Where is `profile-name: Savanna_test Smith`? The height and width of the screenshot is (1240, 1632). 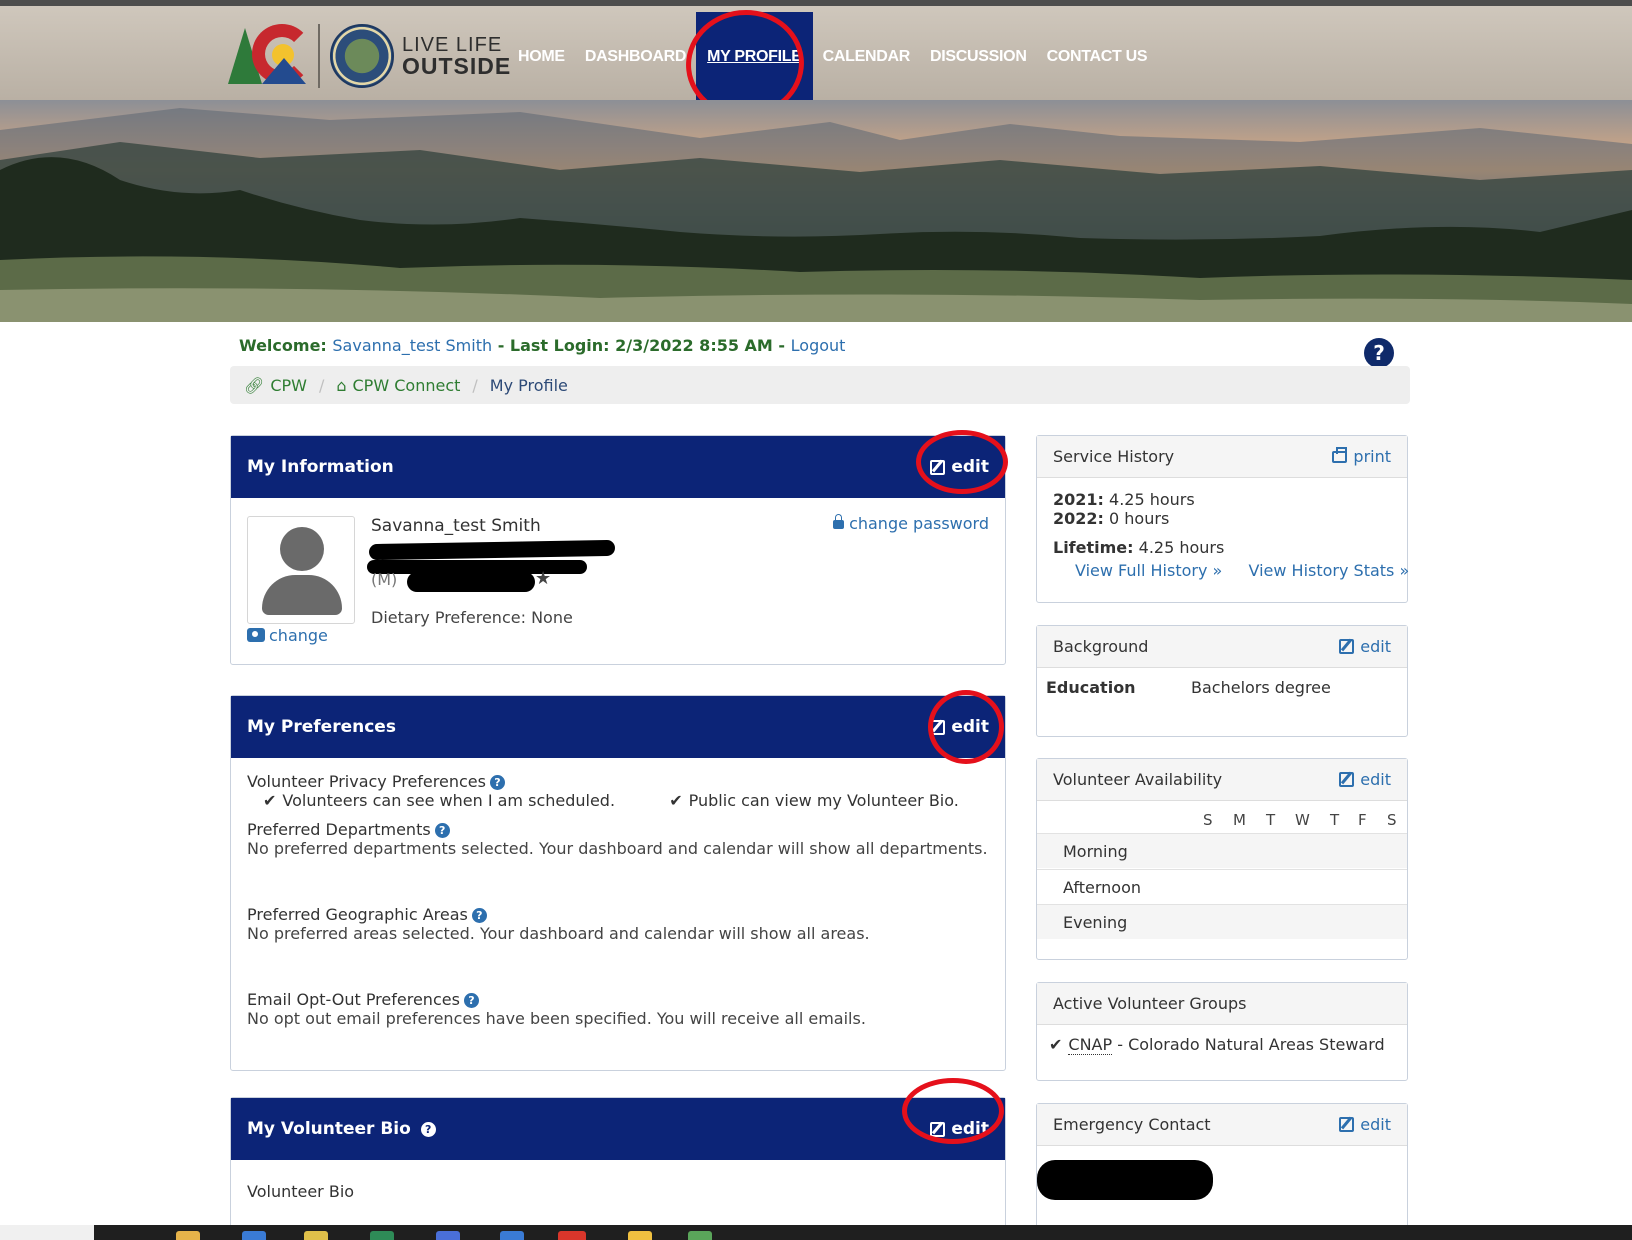 profile-name: Savanna_test Smith is located at coordinates (456, 526).